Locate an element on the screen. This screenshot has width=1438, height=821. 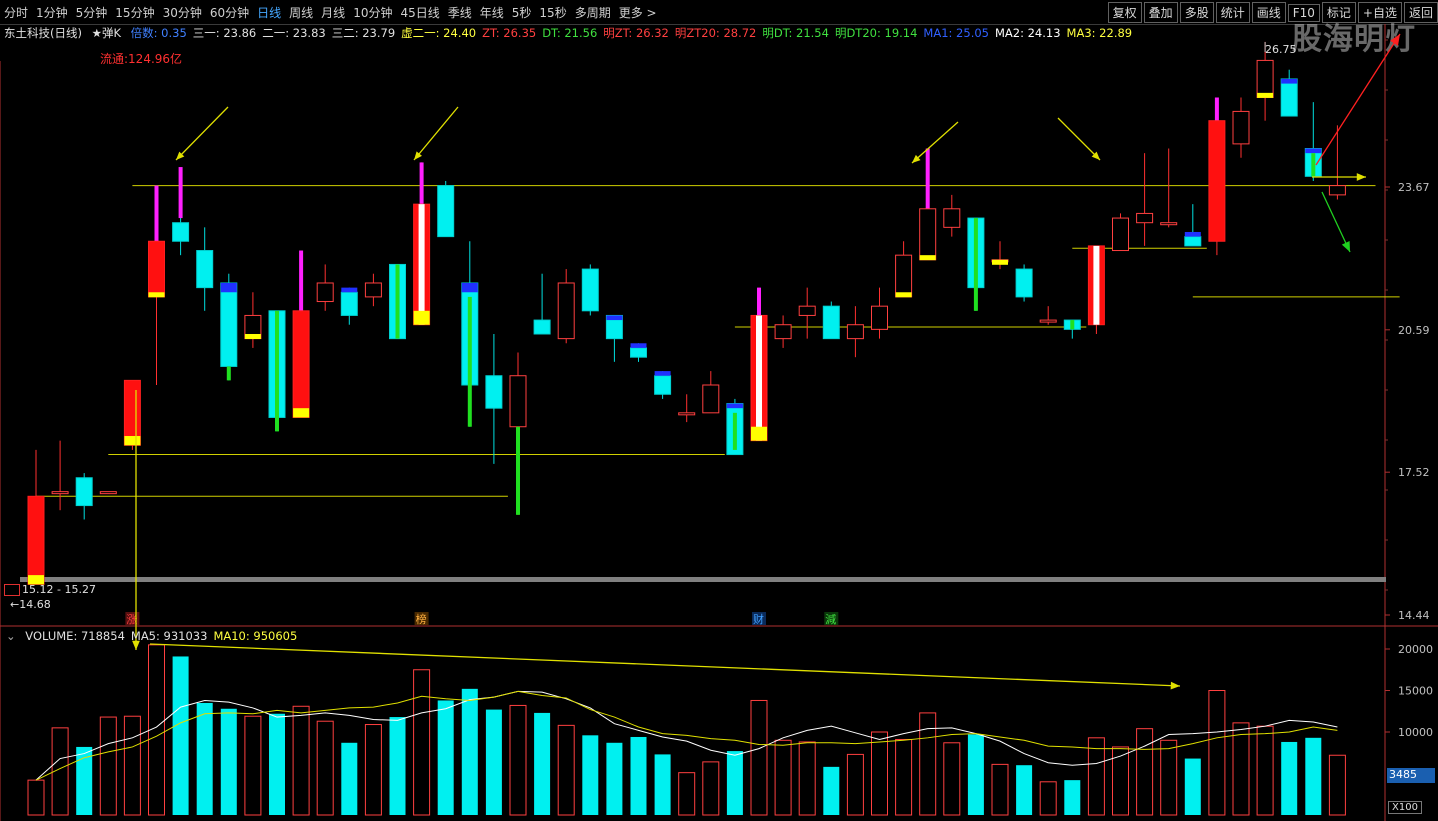
low-price-label: ←14.68 is located at coordinates (30, 604).